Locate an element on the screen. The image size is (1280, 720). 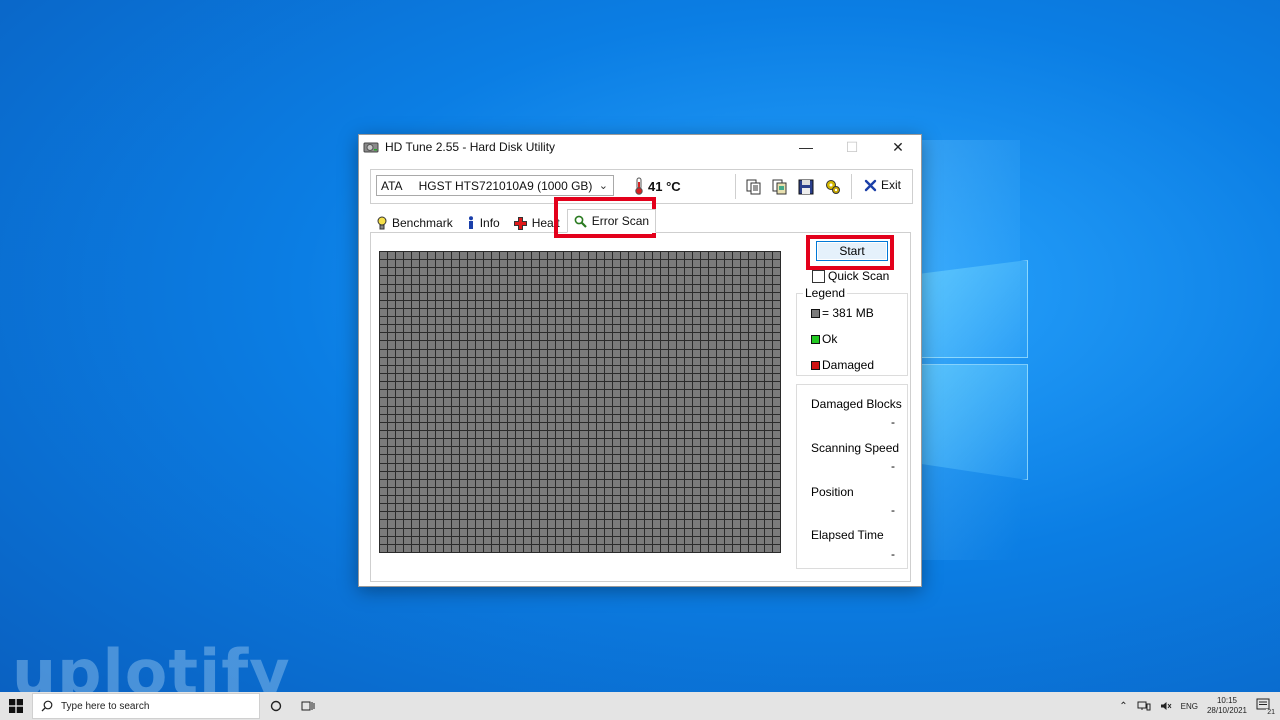
language-indicator: ENG is located at coordinates (1189, 706).